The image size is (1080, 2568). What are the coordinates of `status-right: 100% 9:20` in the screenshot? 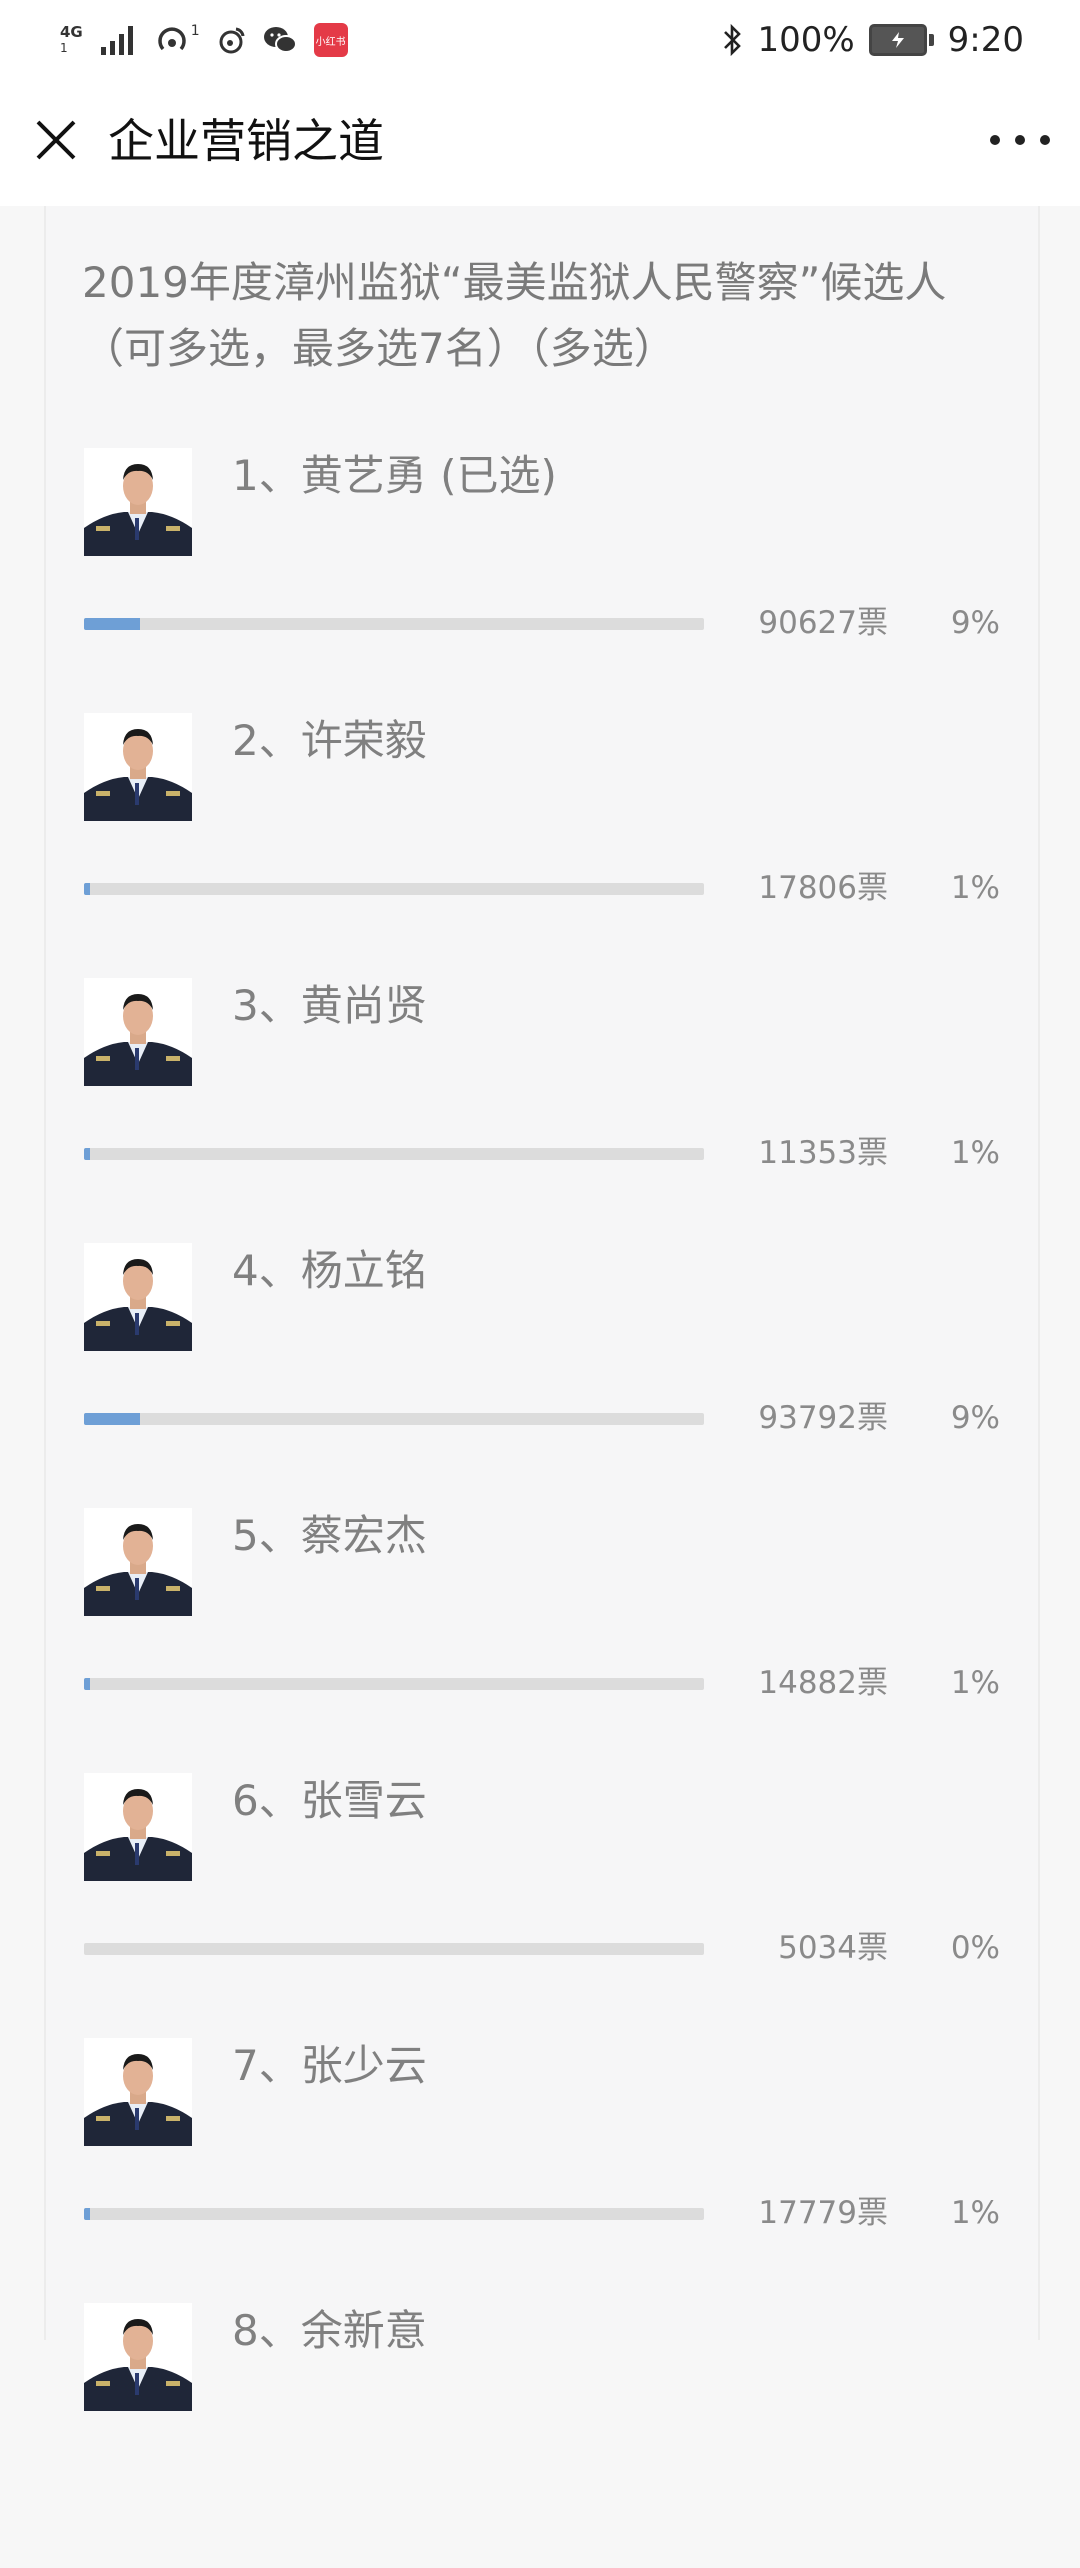 It's located at (872, 40).